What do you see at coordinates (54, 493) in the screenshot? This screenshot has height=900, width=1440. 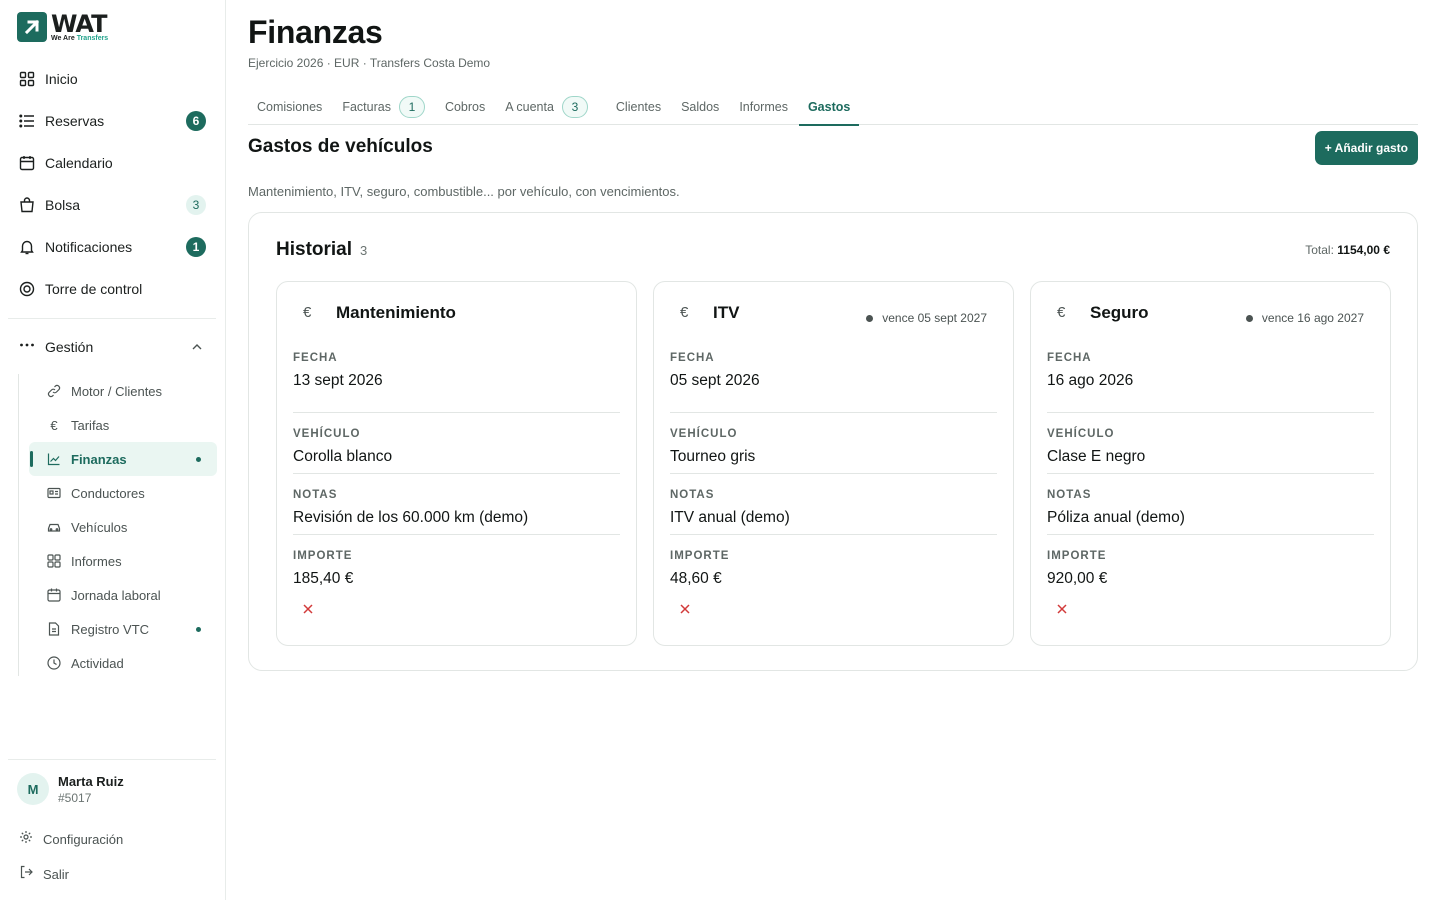 I see `id-card-icon` at bounding box center [54, 493].